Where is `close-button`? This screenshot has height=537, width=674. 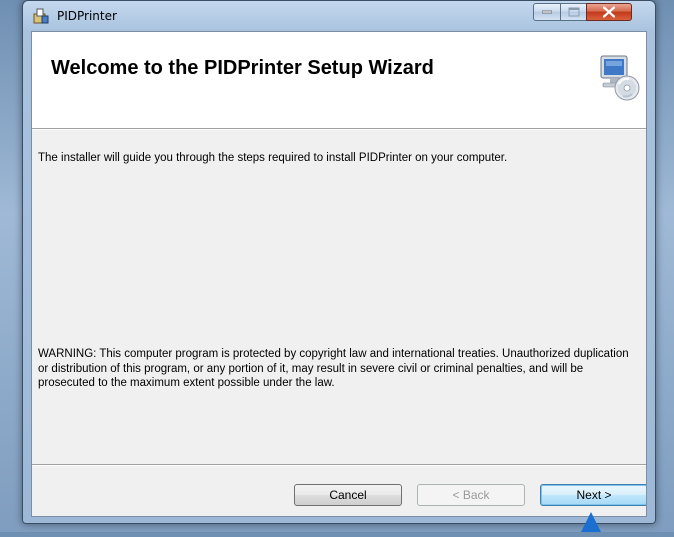 close-button is located at coordinates (609, 12).